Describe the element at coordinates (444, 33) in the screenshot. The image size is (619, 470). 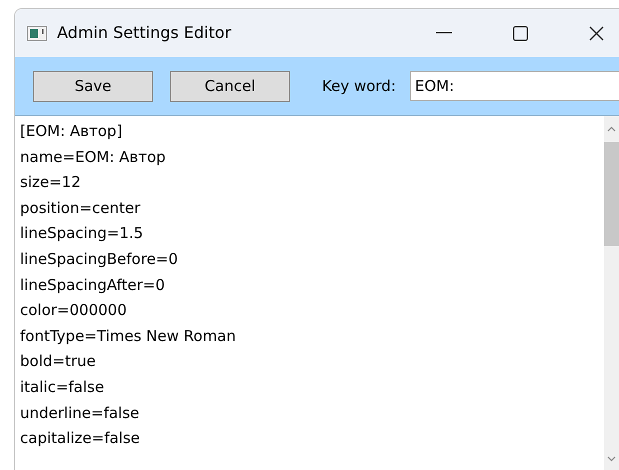
I see `minimize-icon` at that location.